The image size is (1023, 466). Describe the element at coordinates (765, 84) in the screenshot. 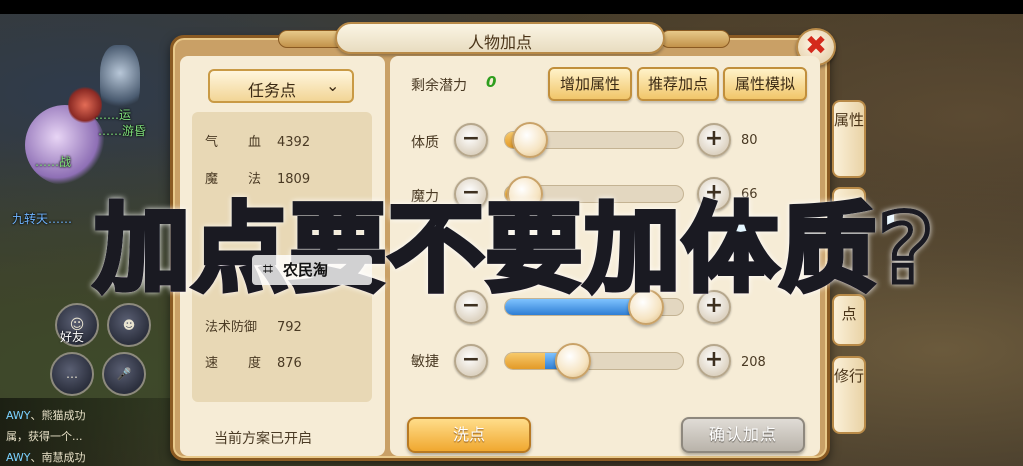

I see `simulate-attribute-button: 属性模拟` at that location.